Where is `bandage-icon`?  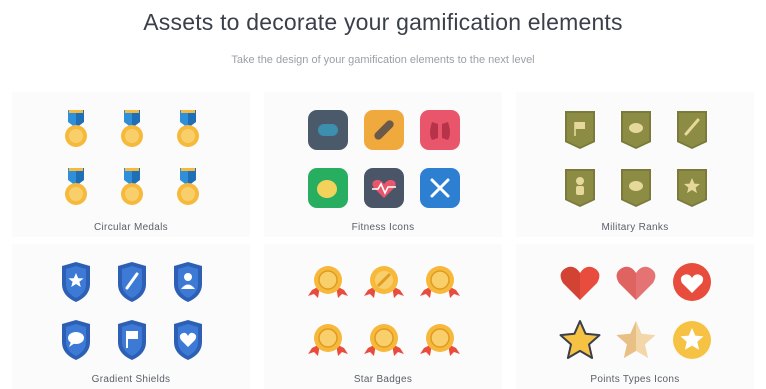
bandage-icon is located at coordinates (384, 130).